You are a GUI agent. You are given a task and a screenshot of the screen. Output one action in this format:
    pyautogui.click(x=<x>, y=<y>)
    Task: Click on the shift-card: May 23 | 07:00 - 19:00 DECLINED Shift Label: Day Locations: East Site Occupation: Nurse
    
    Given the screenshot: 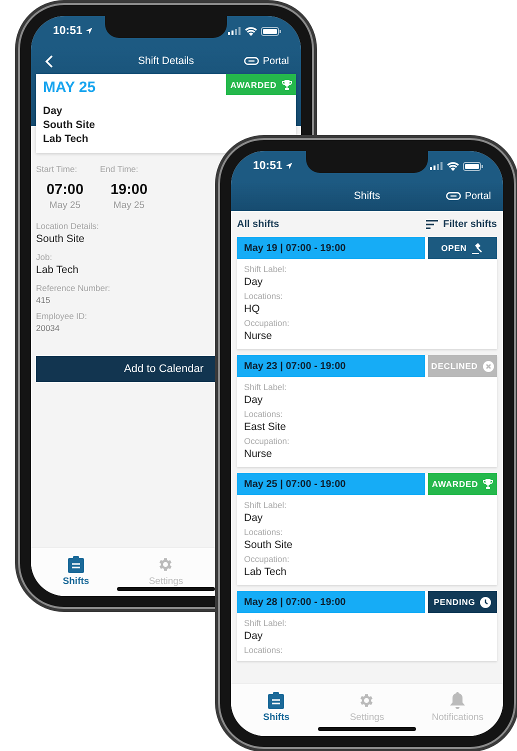 What is the action you would take?
    pyautogui.click(x=367, y=411)
    